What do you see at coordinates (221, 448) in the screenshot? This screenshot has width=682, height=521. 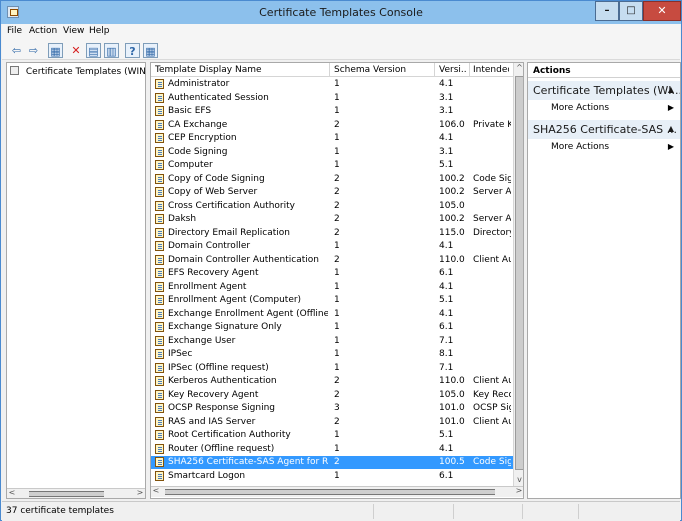 I see `template-name-cell: Router (Offline request)` at bounding box center [221, 448].